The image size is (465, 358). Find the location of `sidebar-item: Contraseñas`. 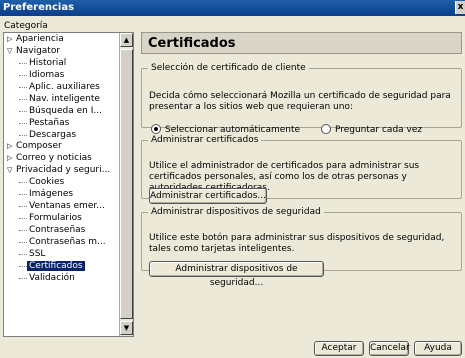

sidebar-item: Contraseñas is located at coordinates (62, 230).